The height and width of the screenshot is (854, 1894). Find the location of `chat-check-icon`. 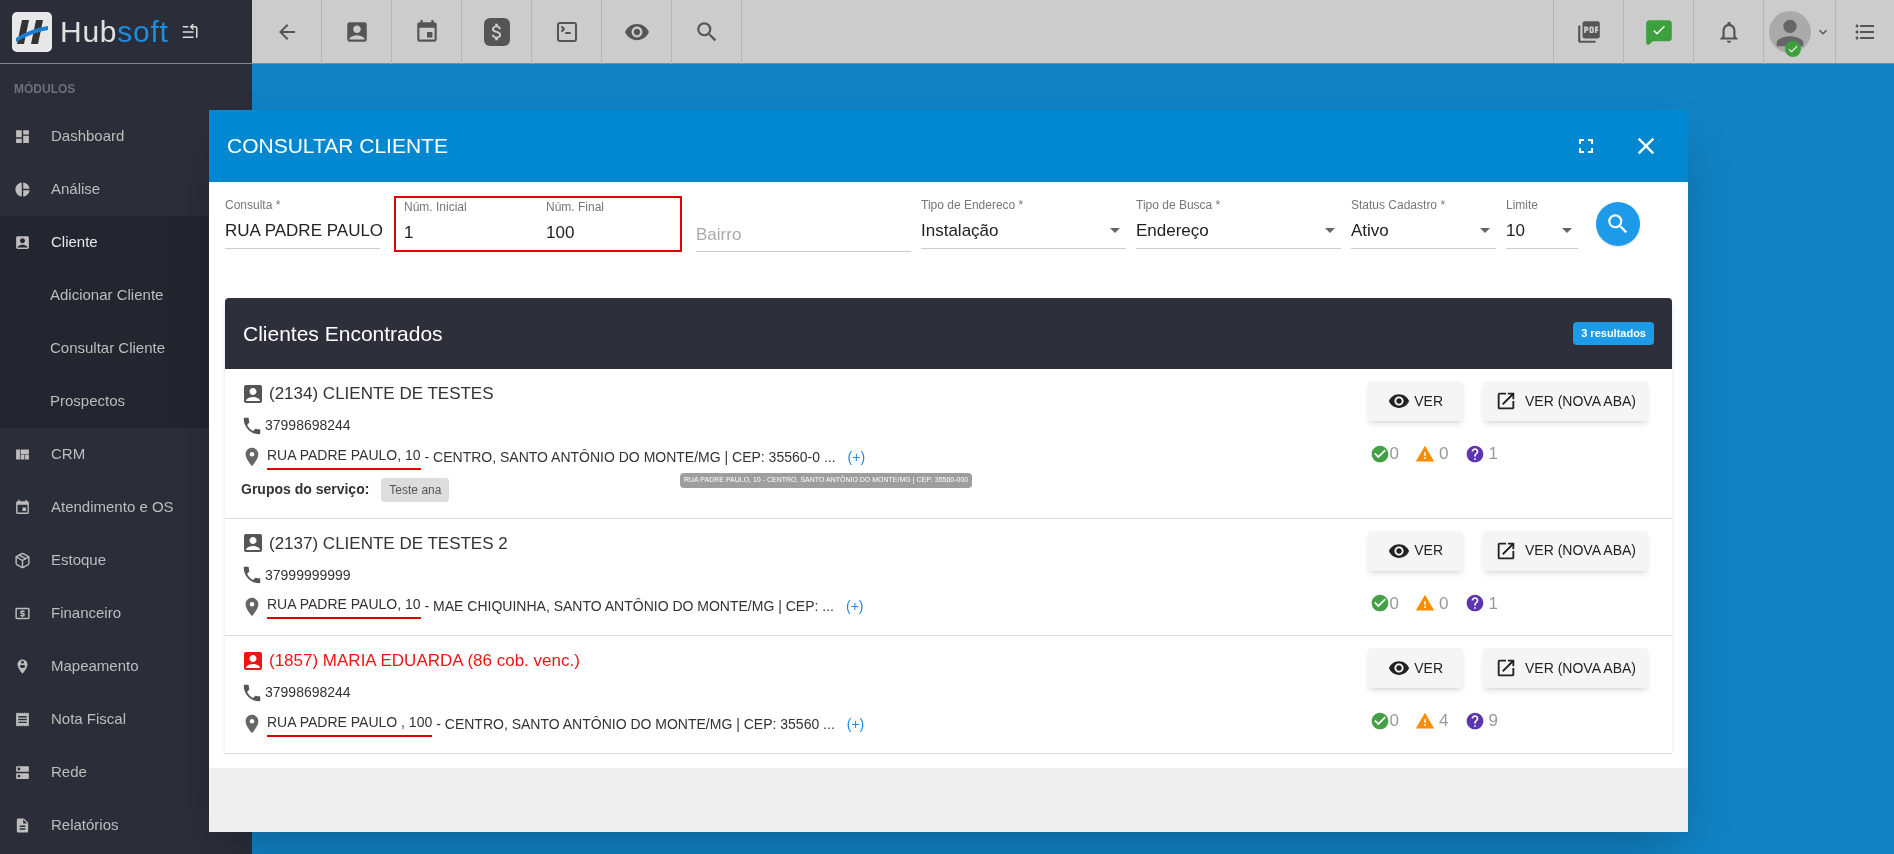

chat-check-icon is located at coordinates (1658, 32).